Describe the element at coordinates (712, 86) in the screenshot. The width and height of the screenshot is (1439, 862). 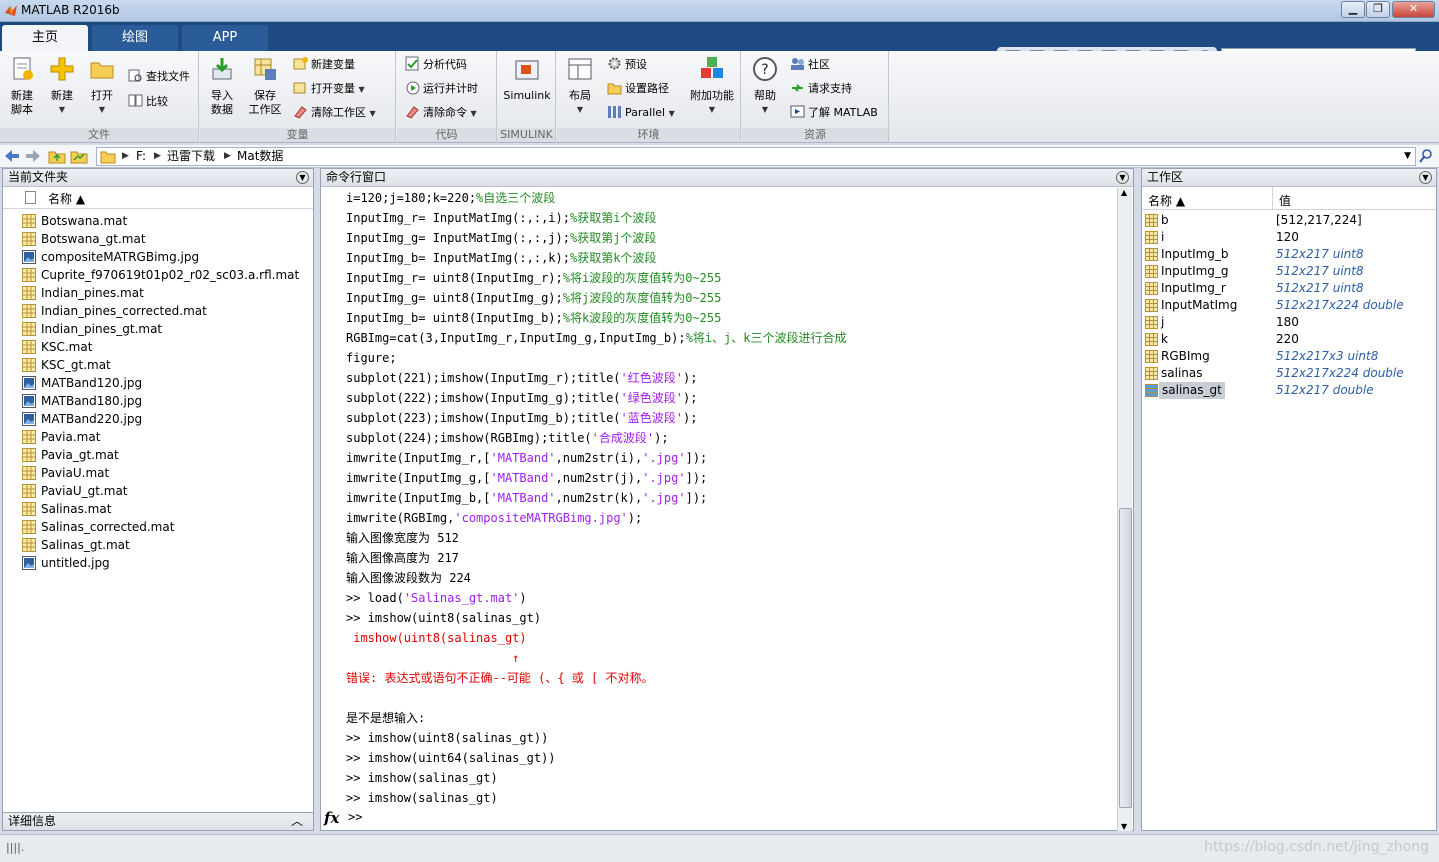
I see `add-ons-button: 附加功能 ▼` at that location.